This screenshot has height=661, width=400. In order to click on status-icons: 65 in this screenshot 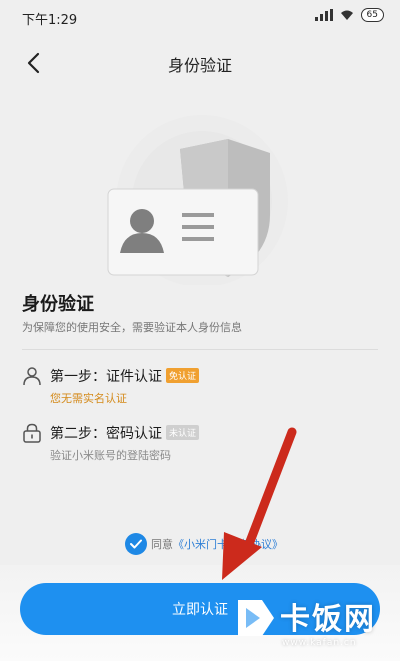, I will do `click(349, 15)`.